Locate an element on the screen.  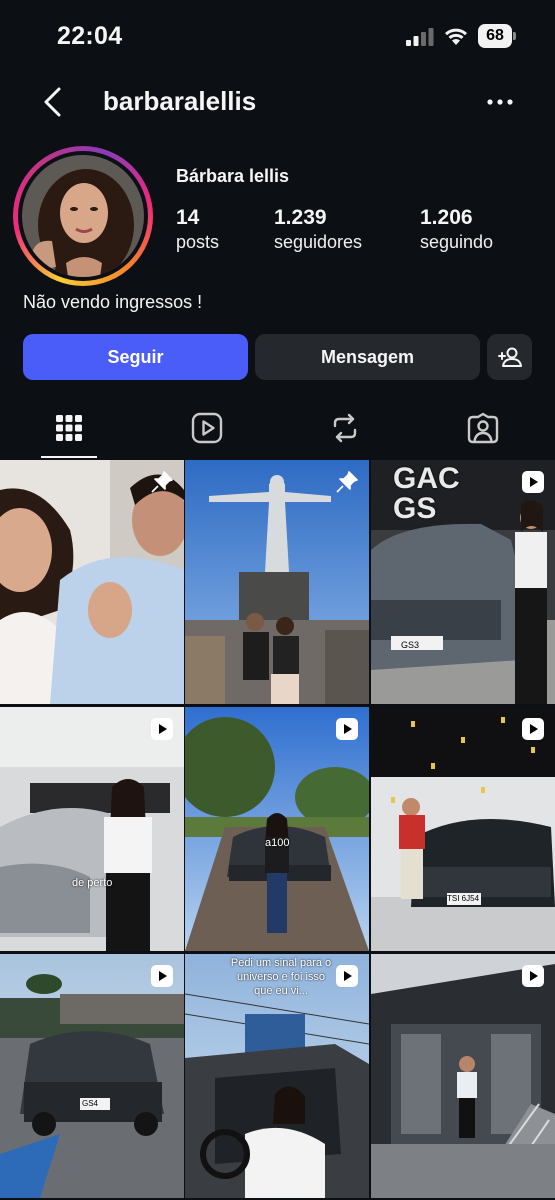
following-stat: 1.206 seguindo is located at coordinates (456, 230).